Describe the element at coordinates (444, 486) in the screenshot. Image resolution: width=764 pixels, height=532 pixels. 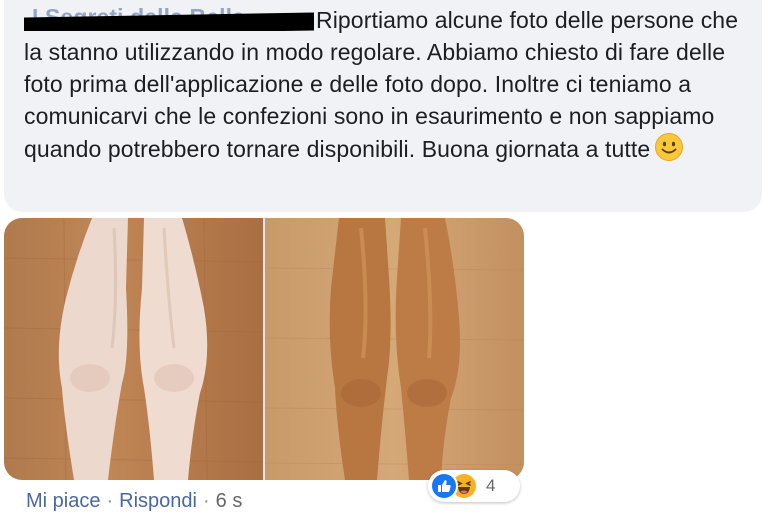
I see `like-icon` at that location.